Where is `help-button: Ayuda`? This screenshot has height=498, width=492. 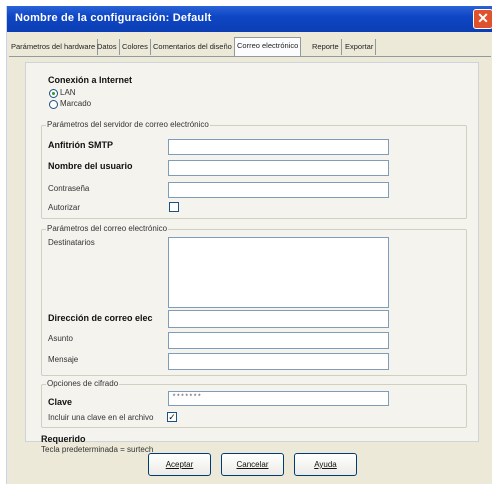 help-button: Ayuda is located at coordinates (325, 464).